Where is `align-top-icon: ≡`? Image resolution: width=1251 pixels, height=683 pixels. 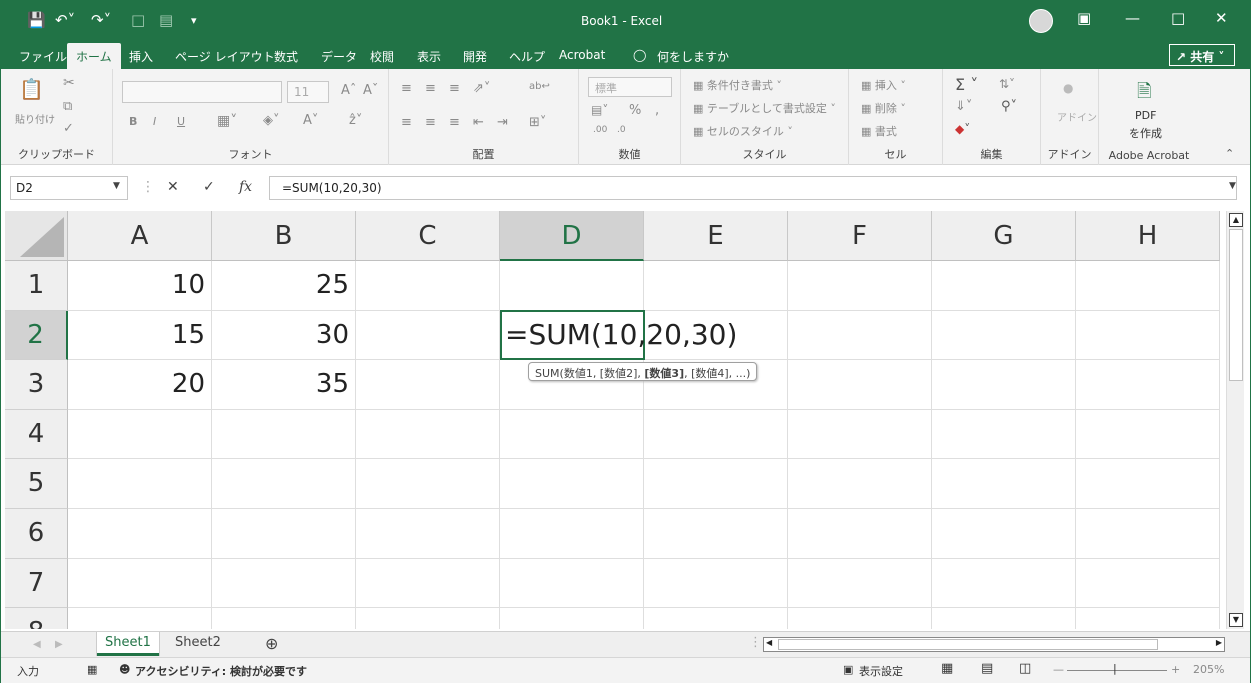 align-top-icon: ≡ is located at coordinates (406, 88).